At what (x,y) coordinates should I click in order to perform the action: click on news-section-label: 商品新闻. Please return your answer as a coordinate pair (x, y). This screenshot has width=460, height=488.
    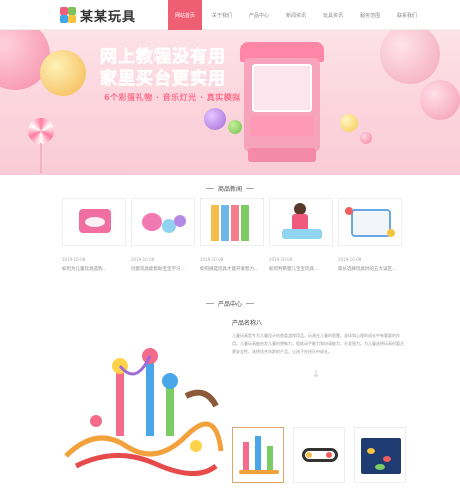
    Looking at the image, I should click on (229, 189).